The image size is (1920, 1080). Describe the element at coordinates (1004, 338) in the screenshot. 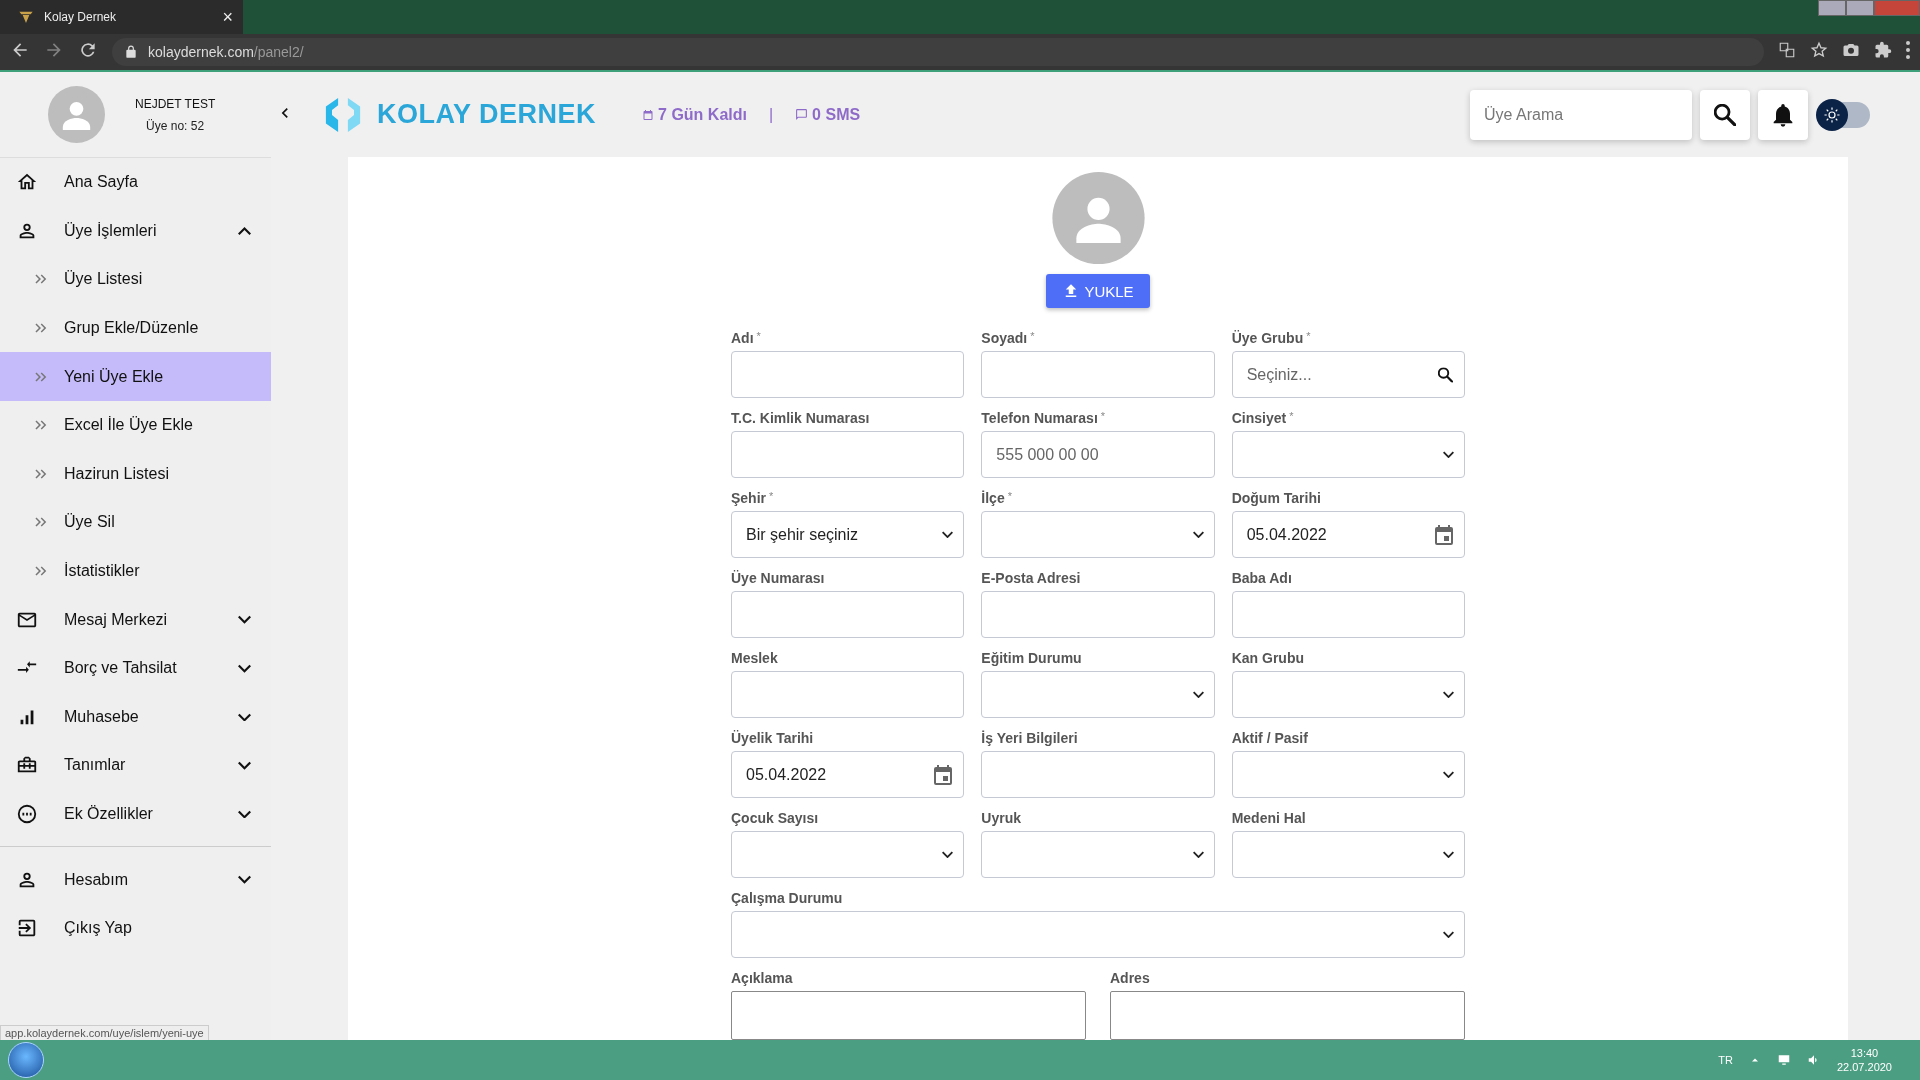

I see `field-label: Soyadı` at that location.